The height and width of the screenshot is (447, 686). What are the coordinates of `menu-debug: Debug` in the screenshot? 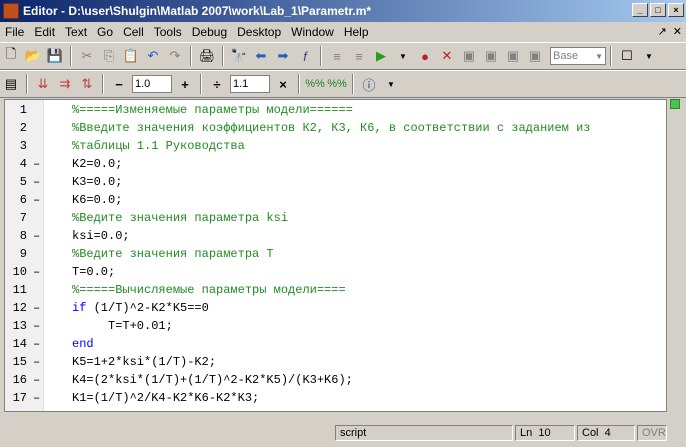 It's located at (209, 32).